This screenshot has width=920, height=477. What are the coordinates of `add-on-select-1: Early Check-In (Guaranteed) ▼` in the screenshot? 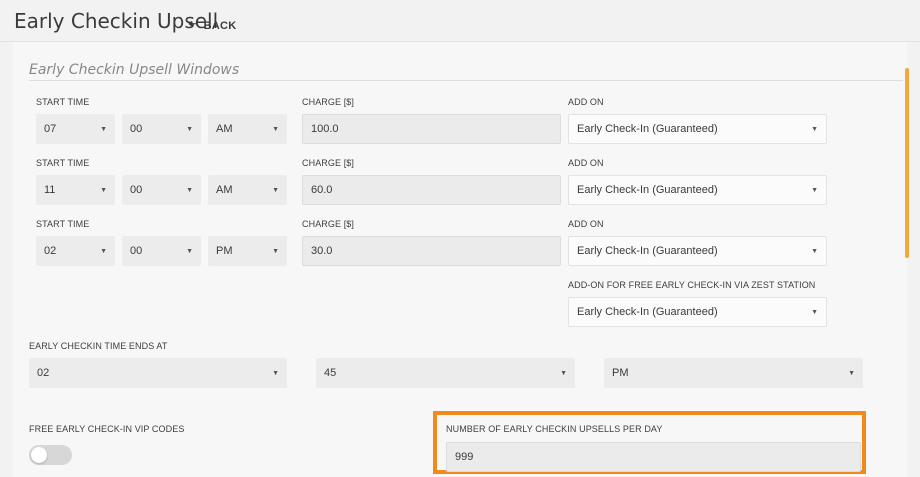 It's located at (697, 129).